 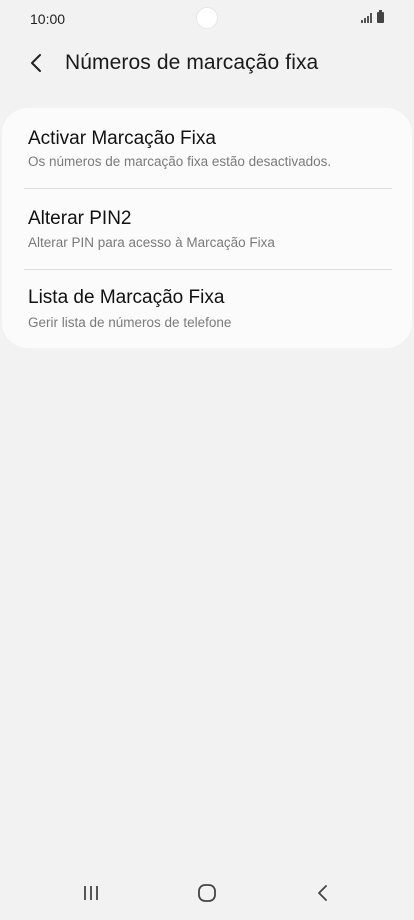 I want to click on status-icons, so click(x=372, y=16).